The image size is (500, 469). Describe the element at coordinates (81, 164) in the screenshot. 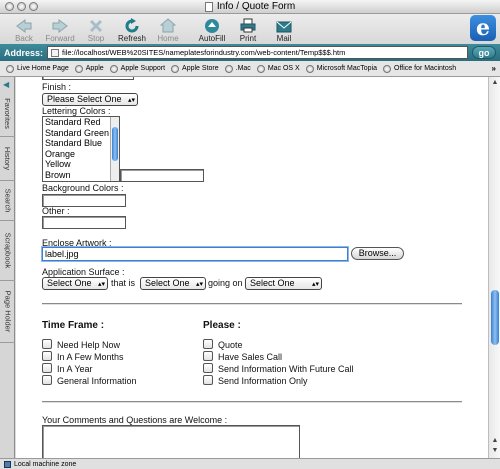

I see `list-item: Yellow` at that location.